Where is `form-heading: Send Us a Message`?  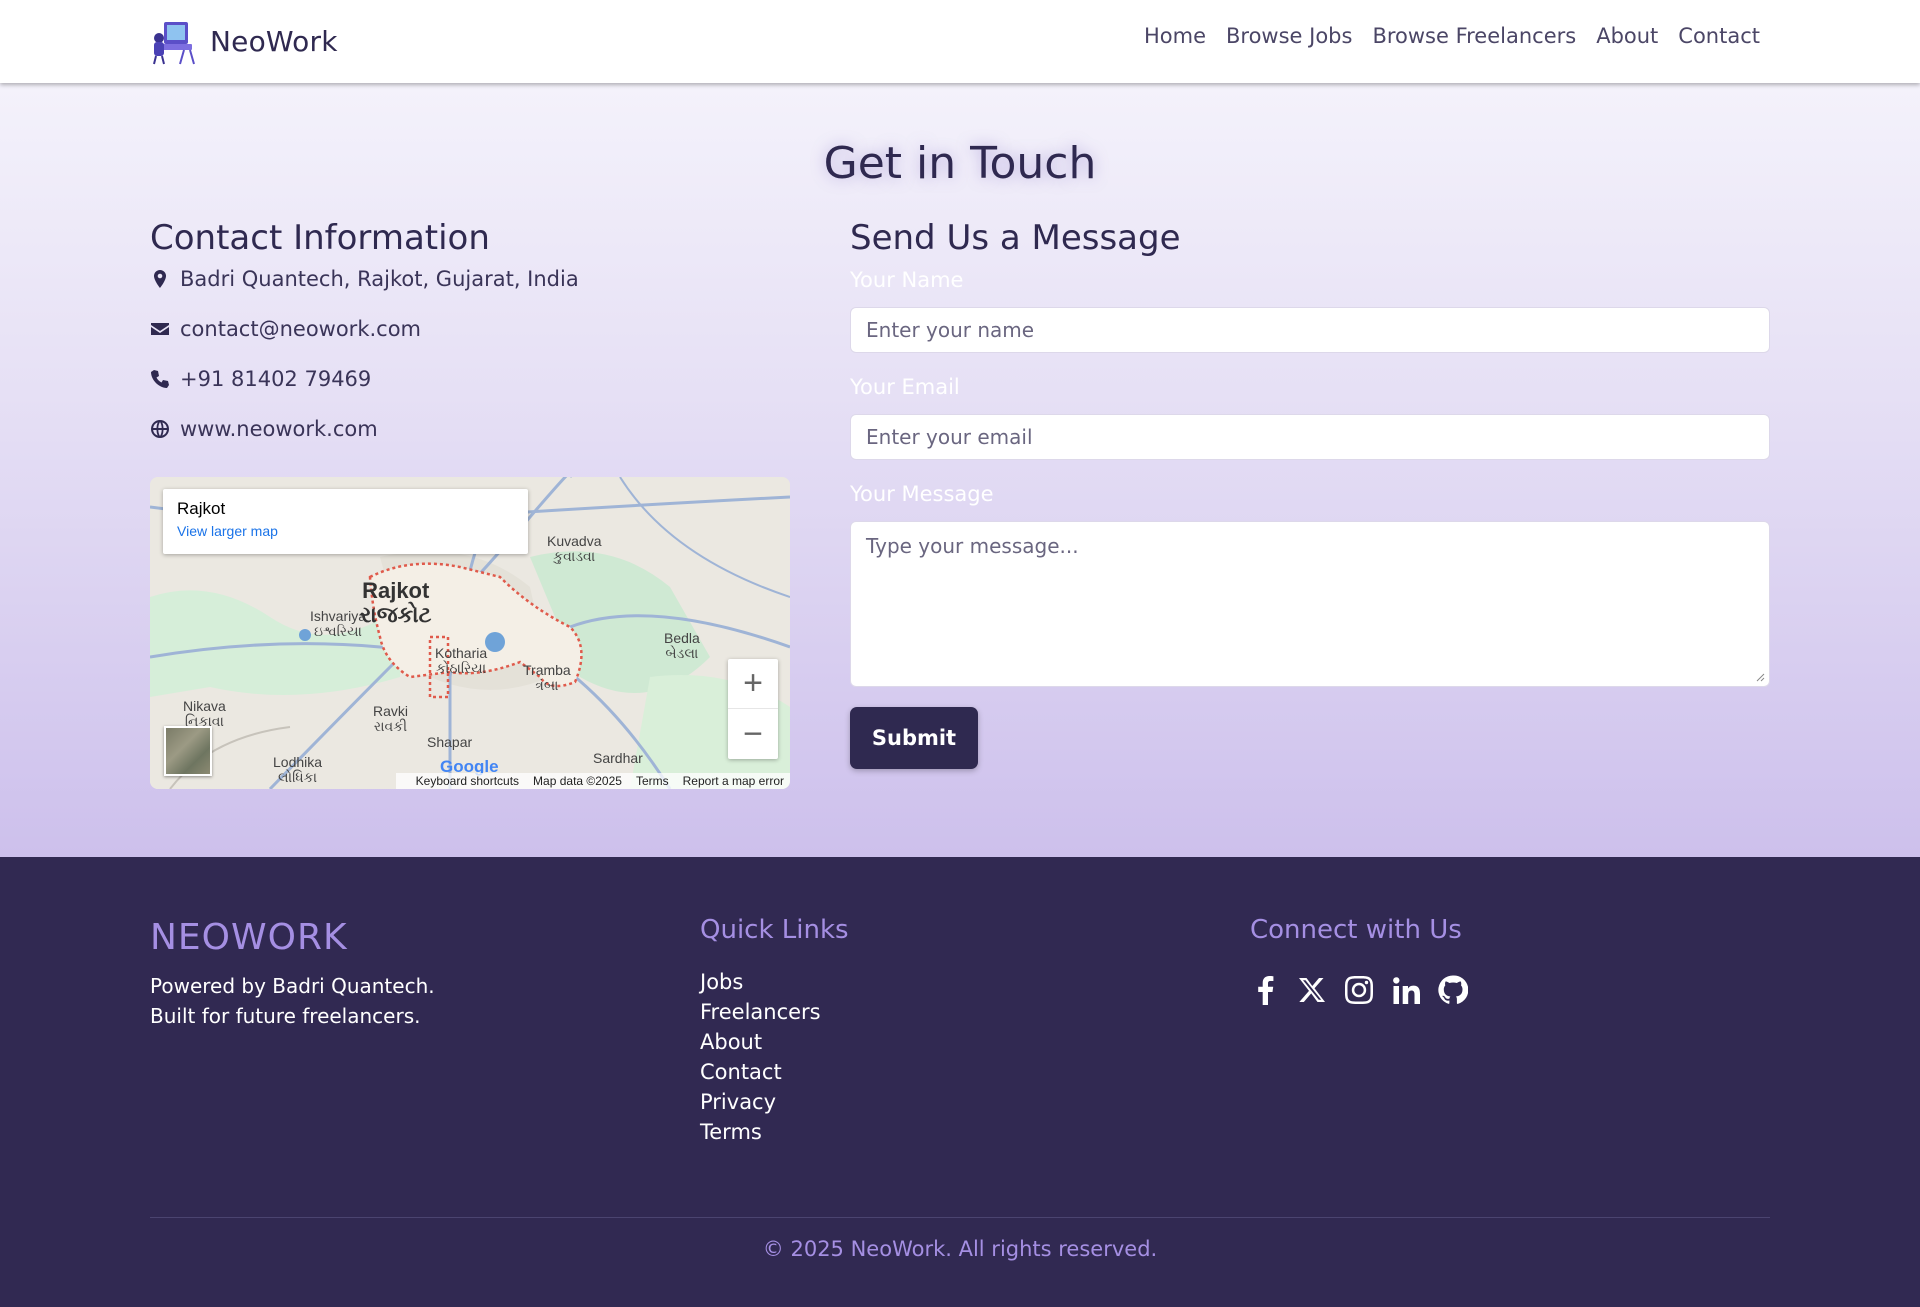
form-heading: Send Us a Message is located at coordinates (1015, 238).